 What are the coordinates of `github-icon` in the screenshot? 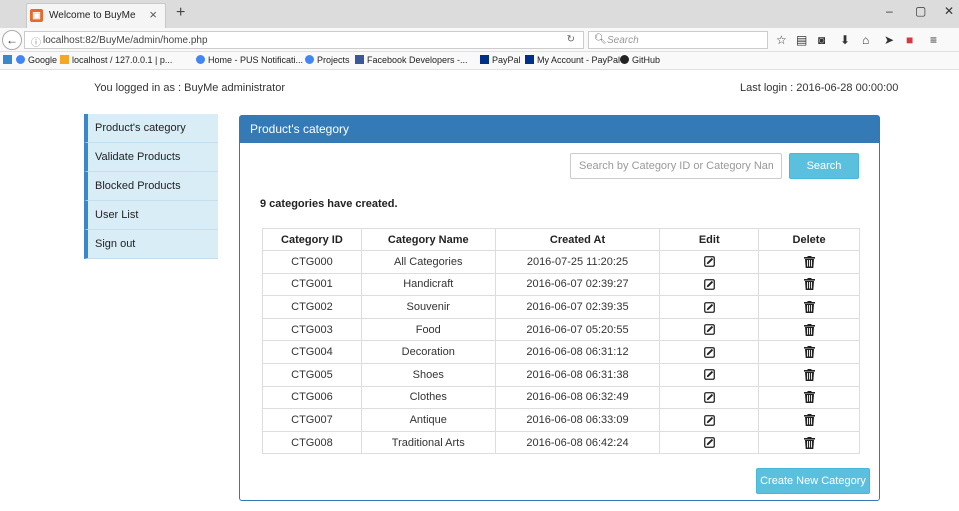 It's located at (624, 59).